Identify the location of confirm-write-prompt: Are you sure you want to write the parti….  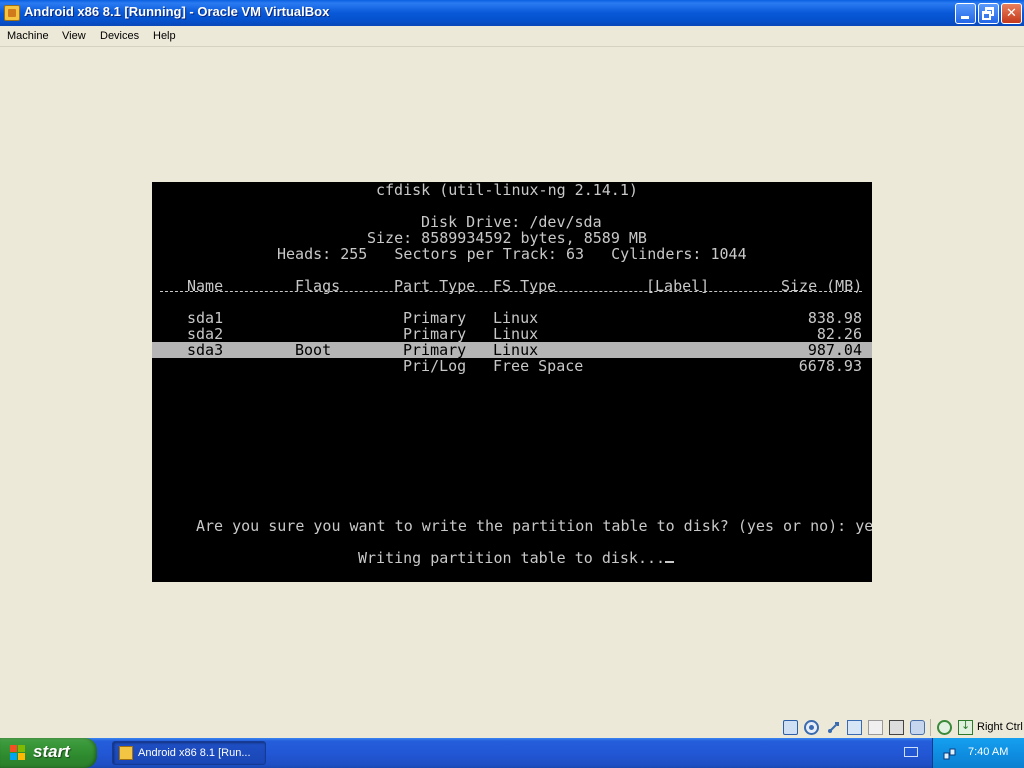
(534, 526).